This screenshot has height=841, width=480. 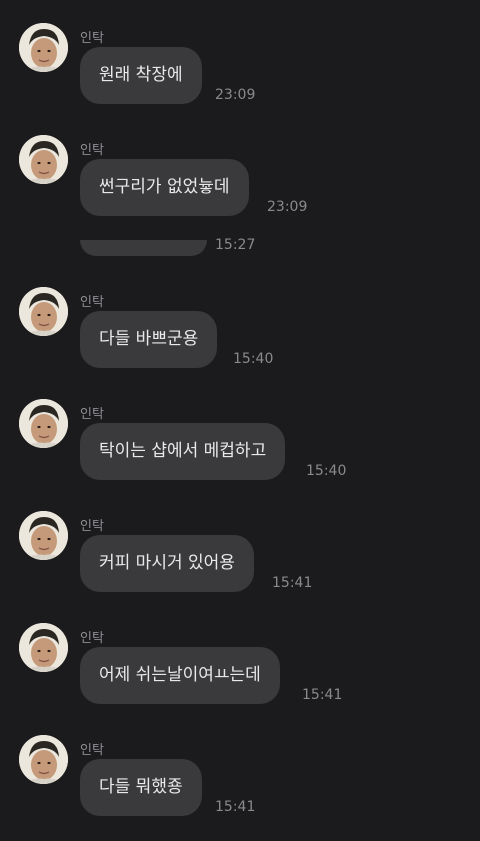 I want to click on message-bubble: 다들 뭐했죵, so click(x=141, y=787).